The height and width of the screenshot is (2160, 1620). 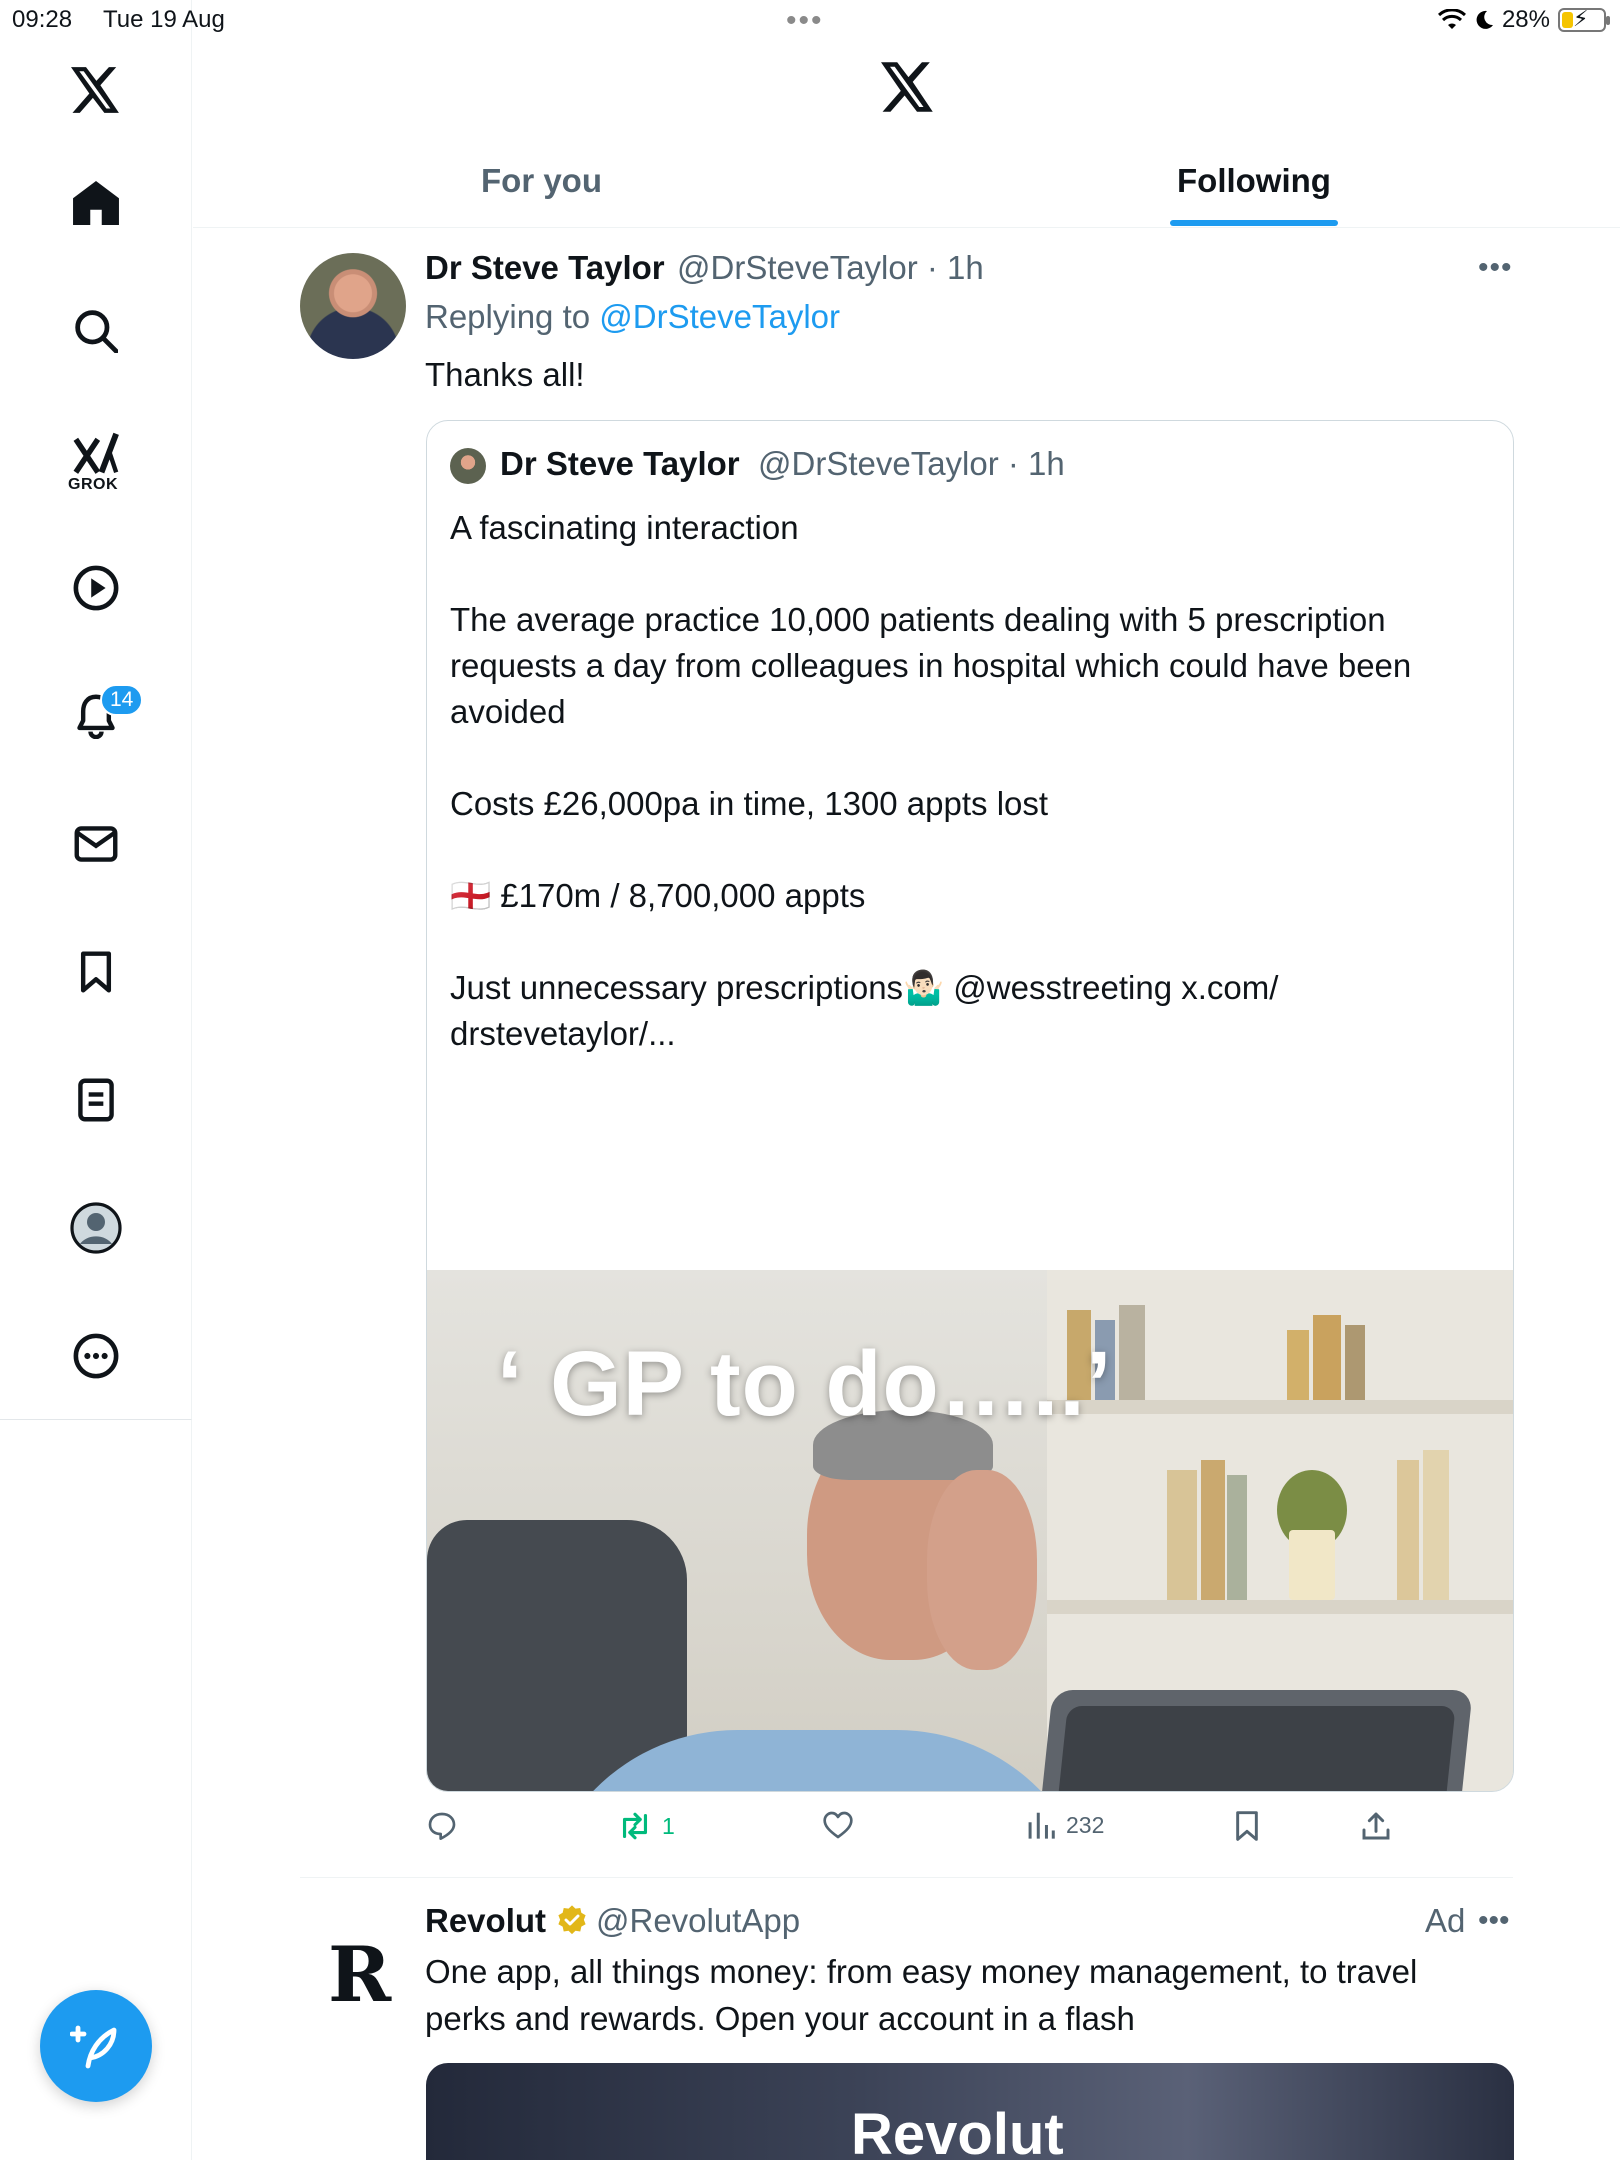 I want to click on more-circle-icon, so click(x=96, y=1356).